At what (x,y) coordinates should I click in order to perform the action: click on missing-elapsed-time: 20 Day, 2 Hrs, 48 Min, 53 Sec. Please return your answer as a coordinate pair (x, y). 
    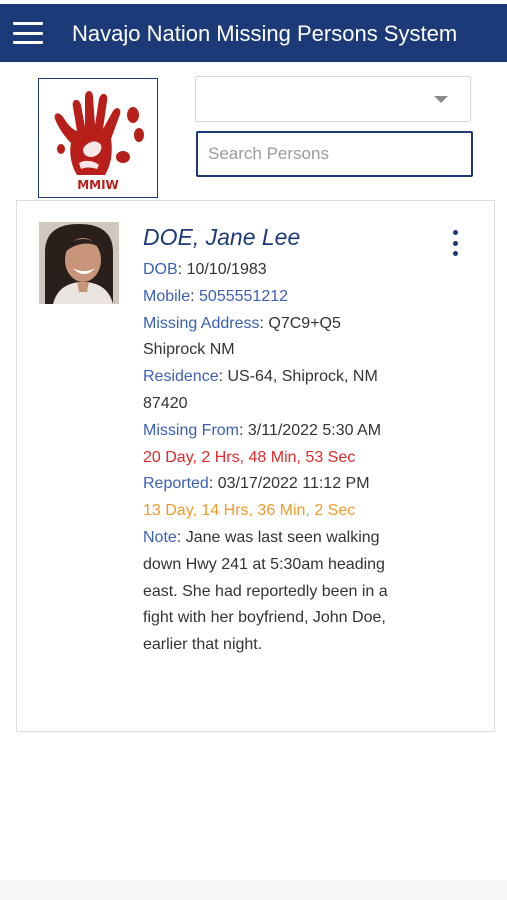
    Looking at the image, I should click on (249, 457).